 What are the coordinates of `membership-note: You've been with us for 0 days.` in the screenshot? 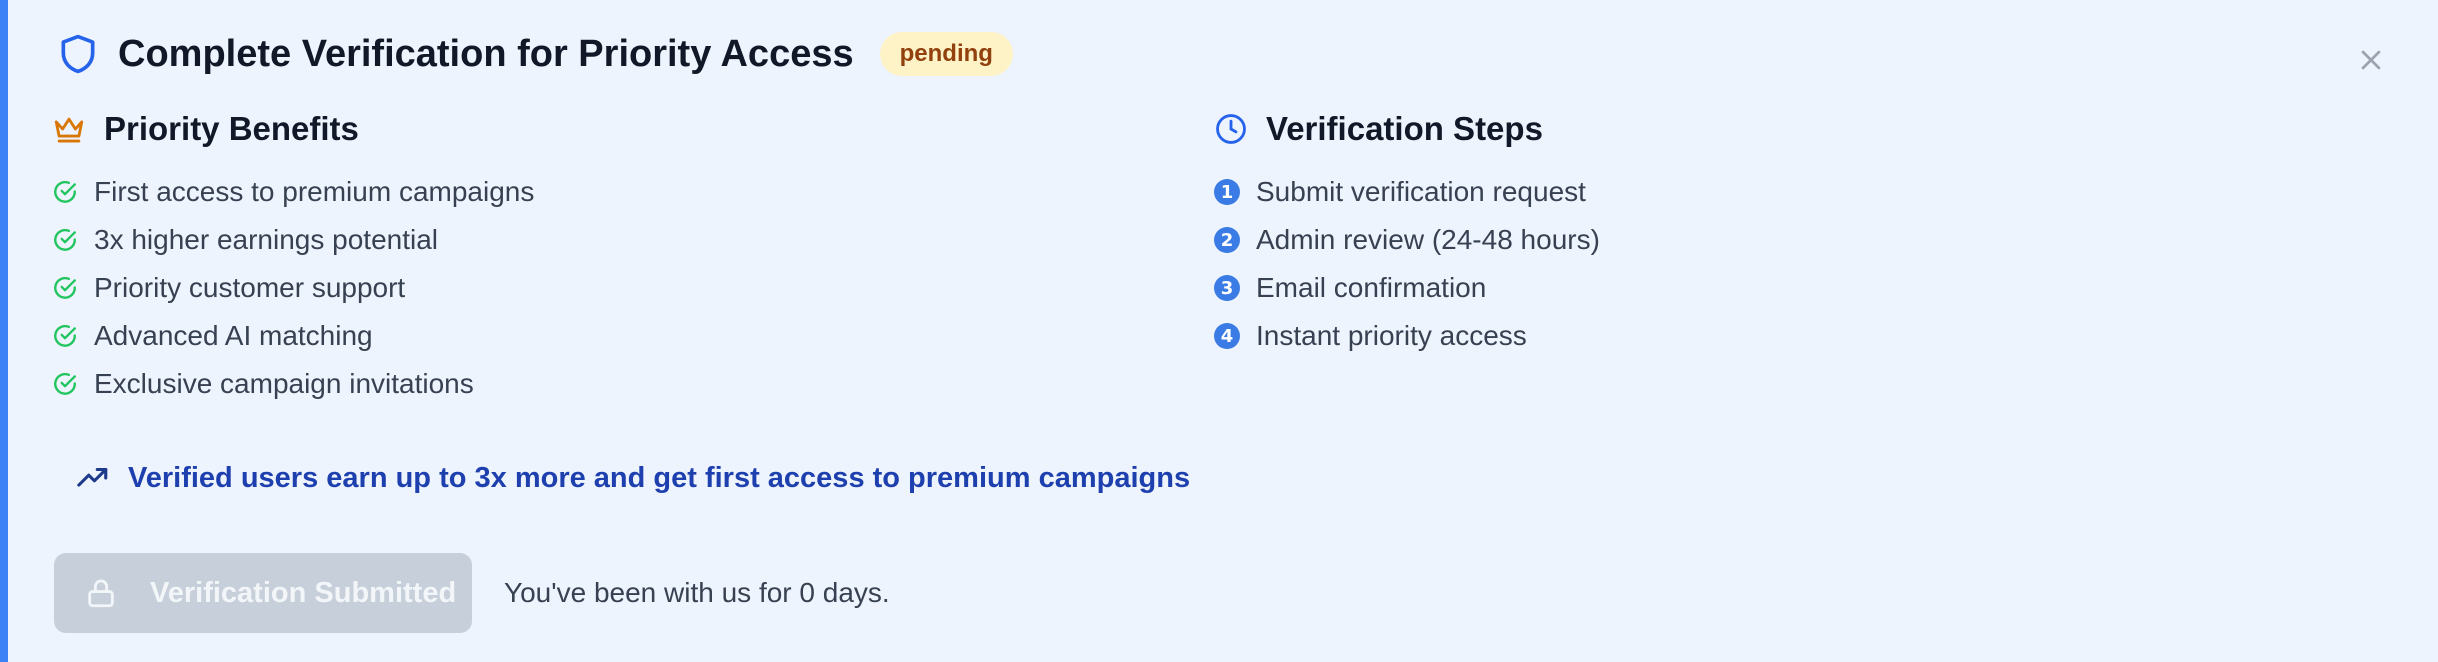 It's located at (697, 592).